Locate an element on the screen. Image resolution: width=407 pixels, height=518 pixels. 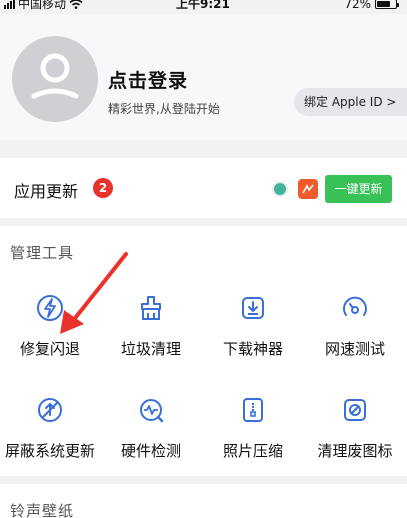
update-all-button: 一键更新 is located at coordinates (358, 189).